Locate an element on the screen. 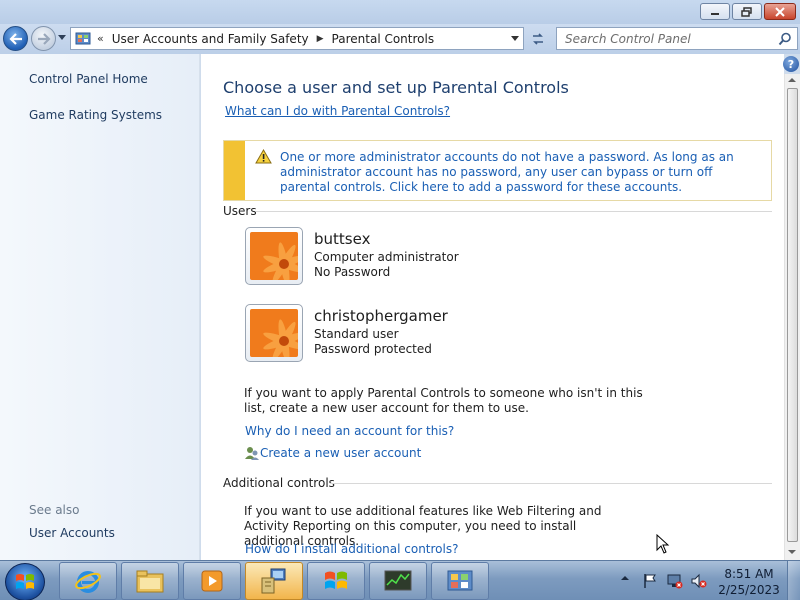 Image resolution: width=800 pixels, height=600 pixels. chevron-up-icon is located at coordinates (625, 578).